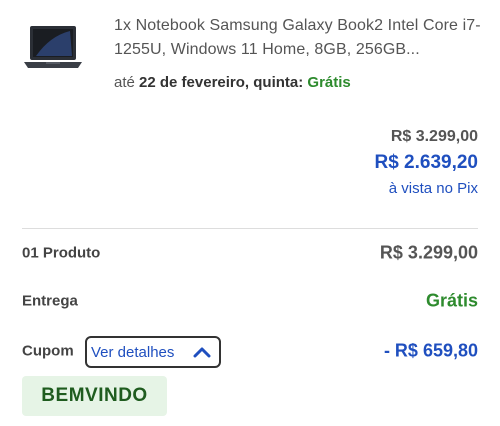 The image size is (500, 426). I want to click on coupon-label: Cupom, so click(48, 351).